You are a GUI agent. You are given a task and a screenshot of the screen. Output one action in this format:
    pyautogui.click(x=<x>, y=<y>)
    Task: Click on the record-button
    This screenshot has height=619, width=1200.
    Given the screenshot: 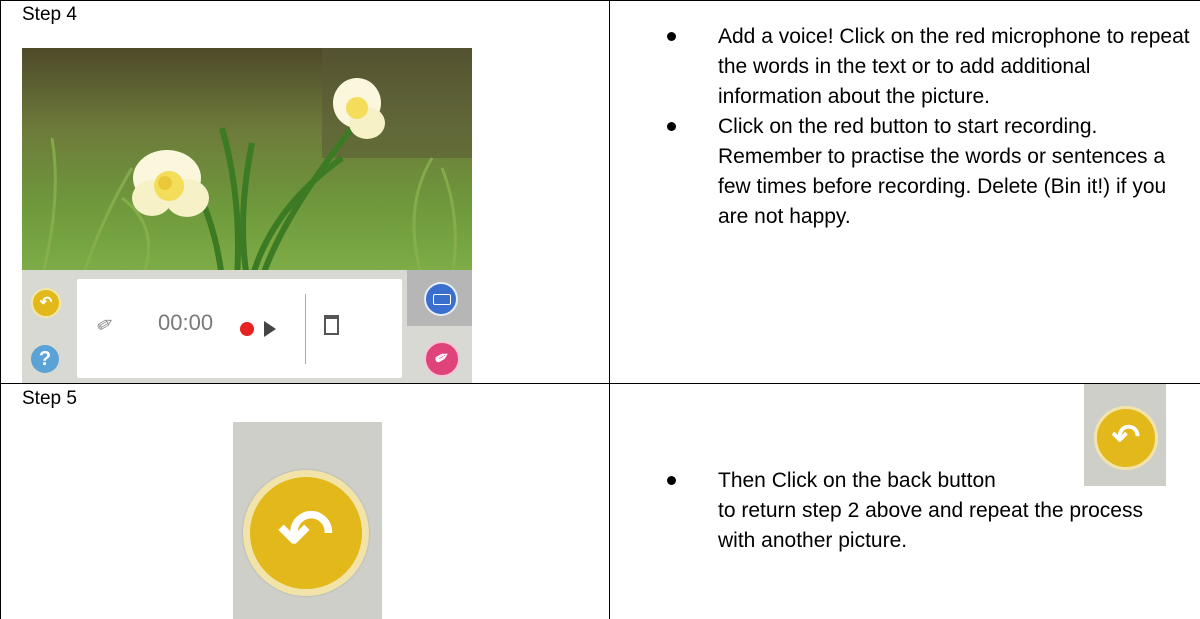 What is the action you would take?
    pyautogui.click(x=247, y=329)
    